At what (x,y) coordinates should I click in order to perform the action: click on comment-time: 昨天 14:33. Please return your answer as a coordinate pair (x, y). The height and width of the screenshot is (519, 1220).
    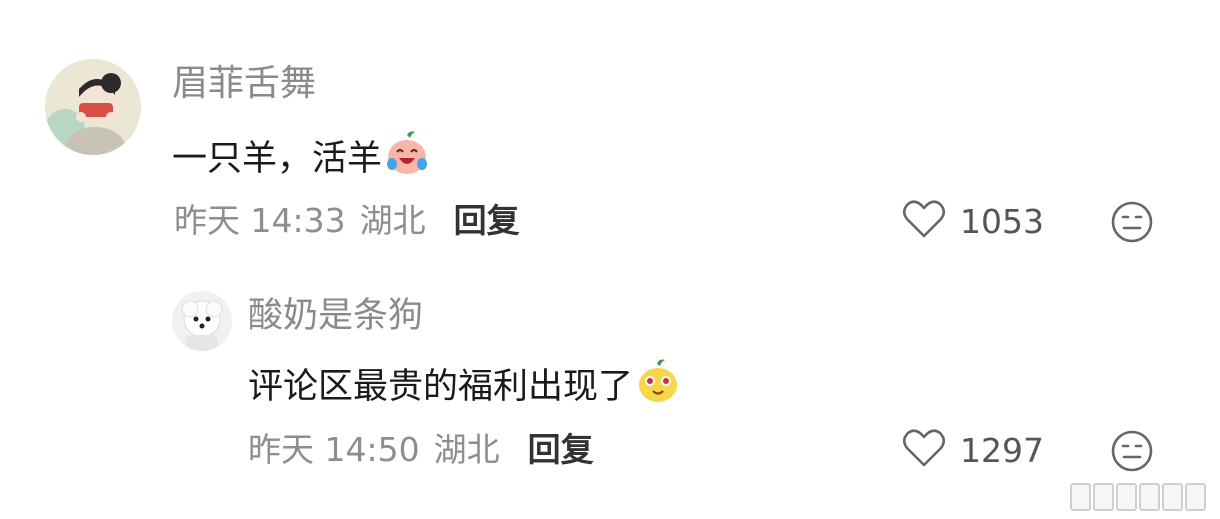
    Looking at the image, I should click on (260, 220).